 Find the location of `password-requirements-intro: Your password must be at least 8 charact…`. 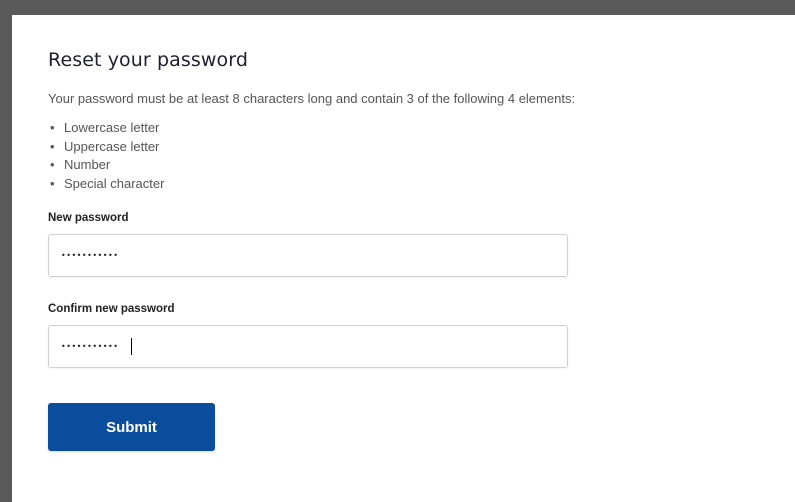

password-requirements-intro: Your password must be at least 8 charact… is located at coordinates (312, 98).